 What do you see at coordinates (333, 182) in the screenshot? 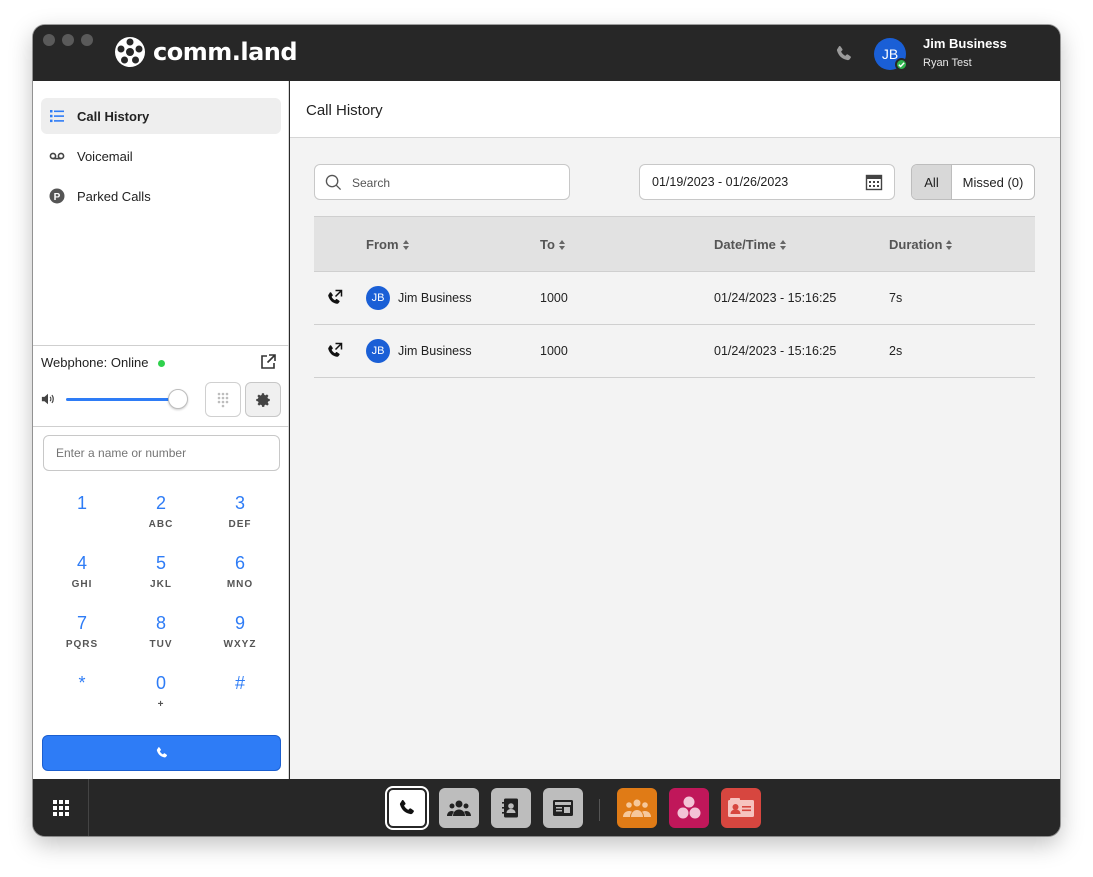
I see `search-icon` at bounding box center [333, 182].